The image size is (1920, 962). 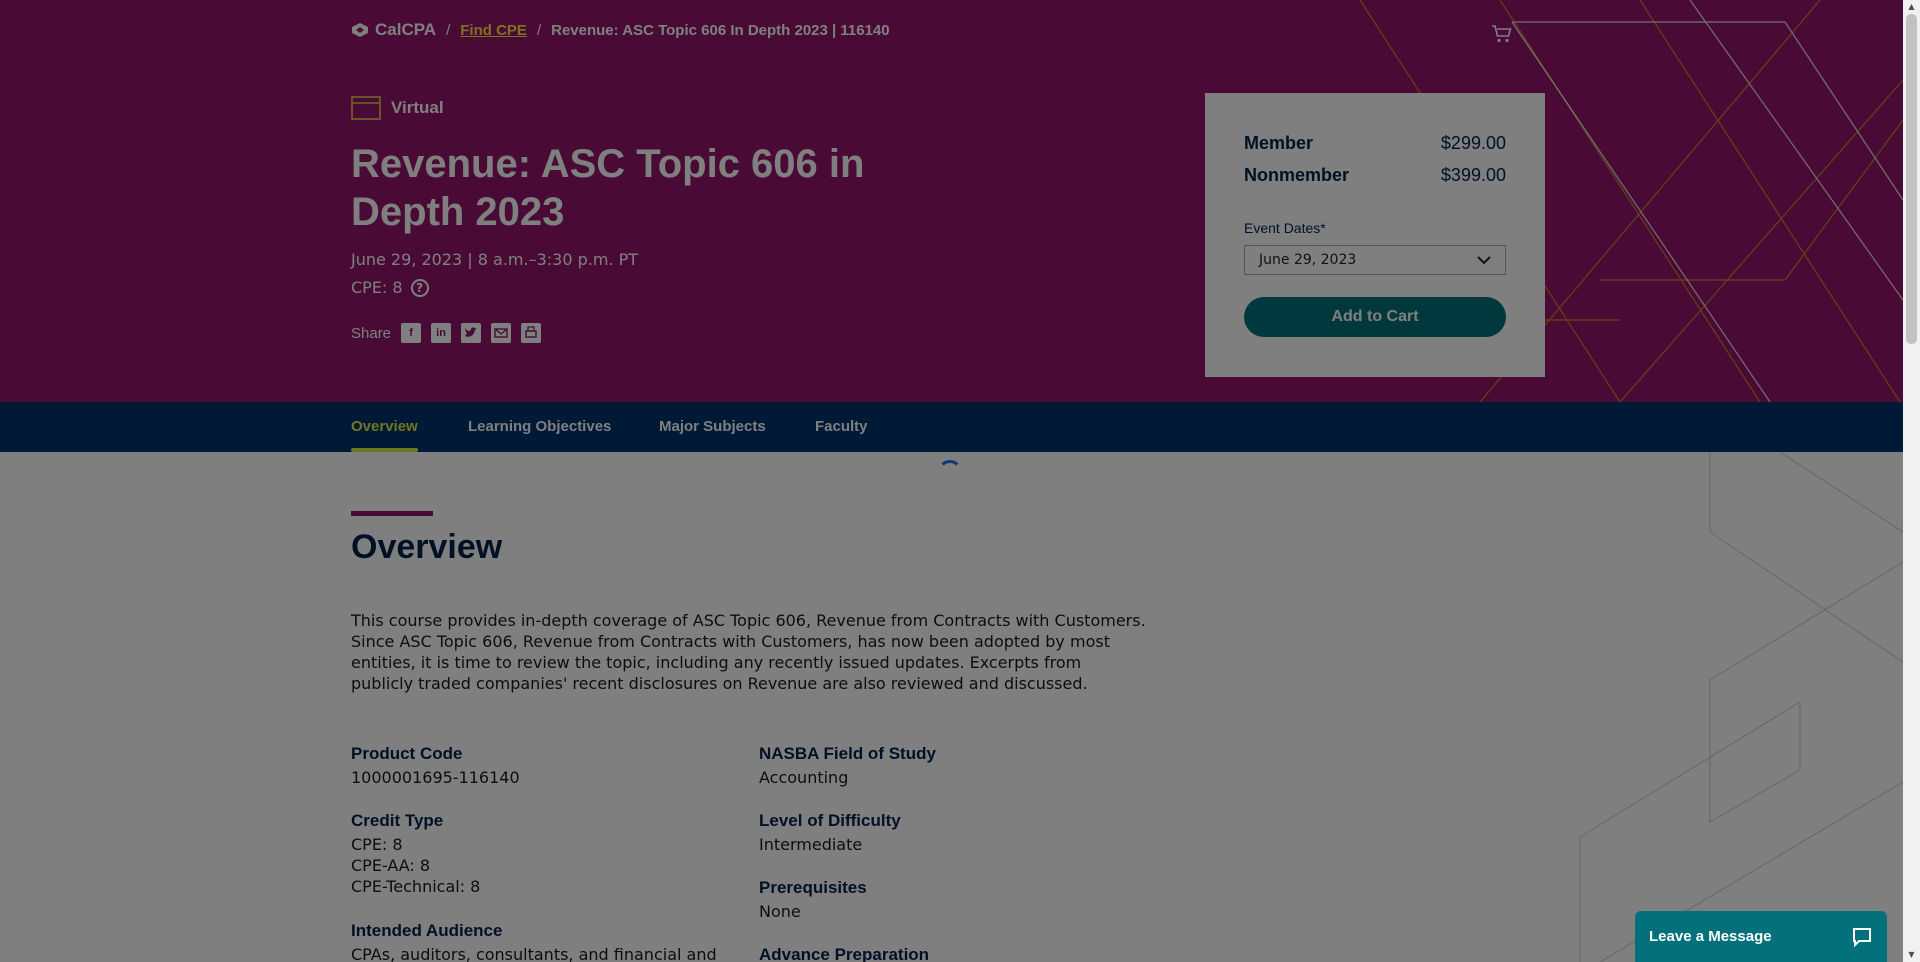 I want to click on product-code-label: Product Code, so click(x=407, y=753).